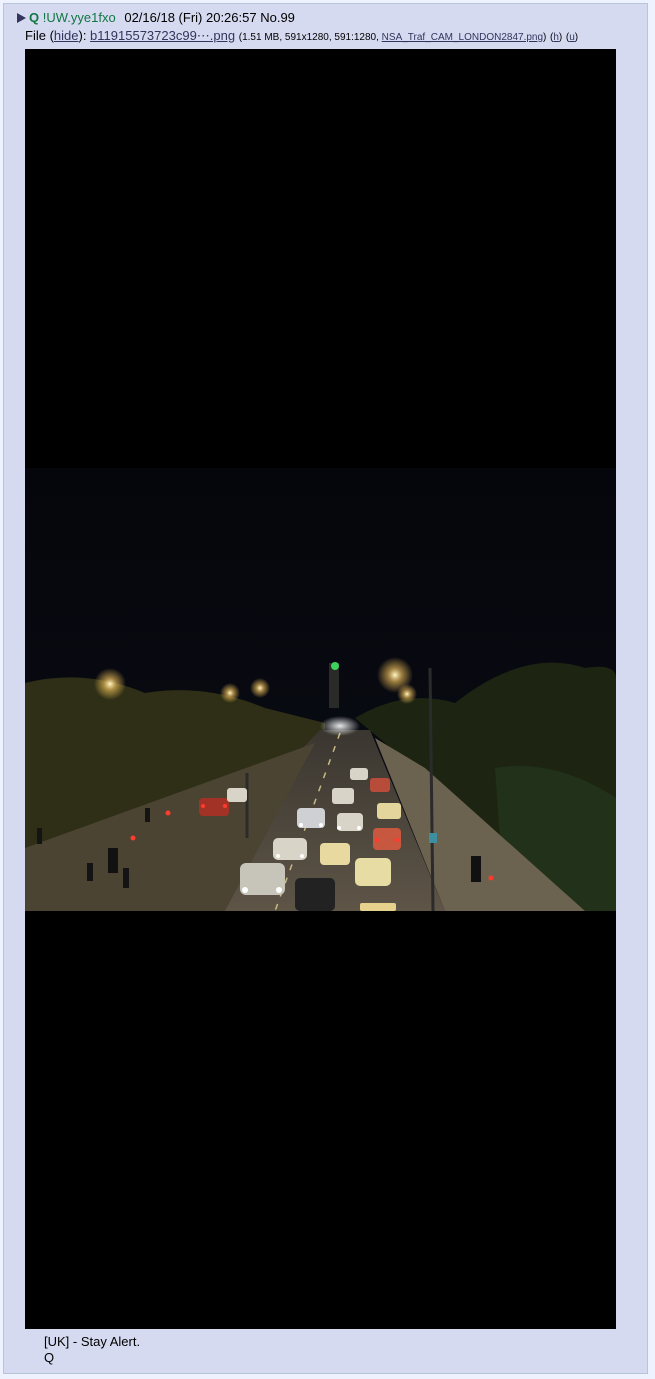 Image resolution: width=655 pixels, height=1379 pixels. I want to click on file-dimensions: 591x1280, so click(306, 37).